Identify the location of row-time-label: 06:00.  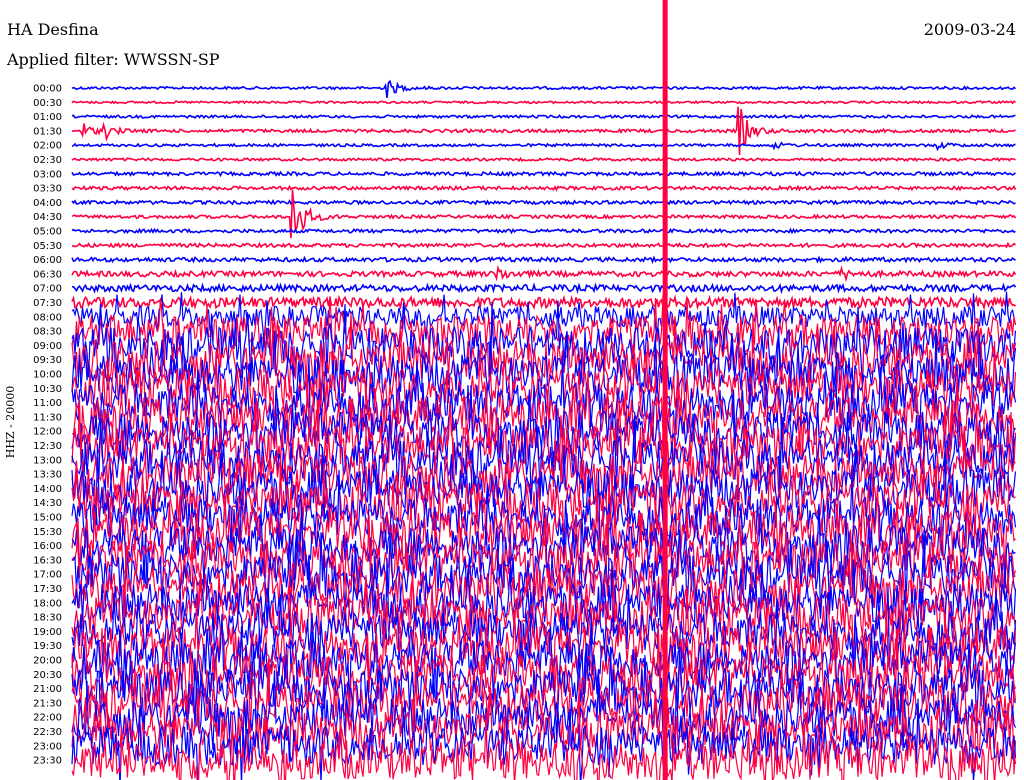
(47, 260).